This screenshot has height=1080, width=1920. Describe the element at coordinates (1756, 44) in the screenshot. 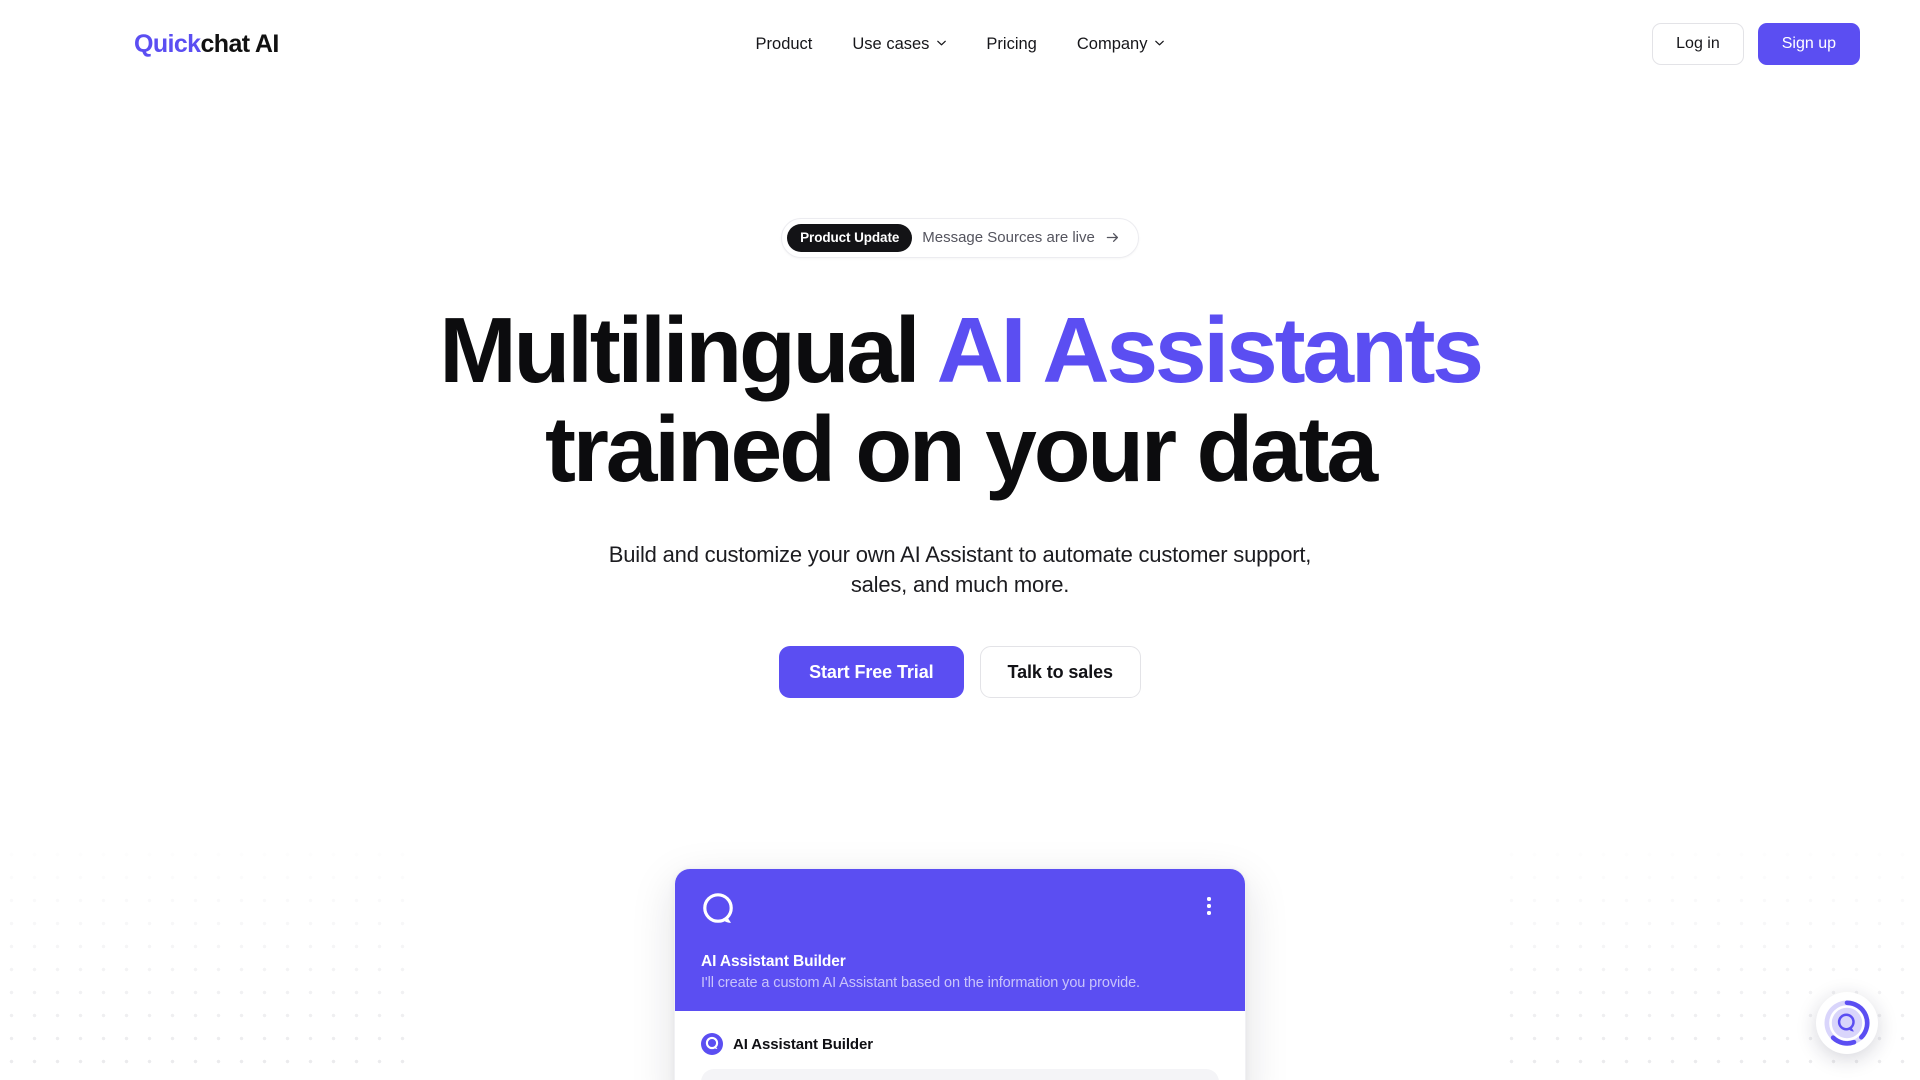

I see `header-actions: Log in Sign up` at that location.